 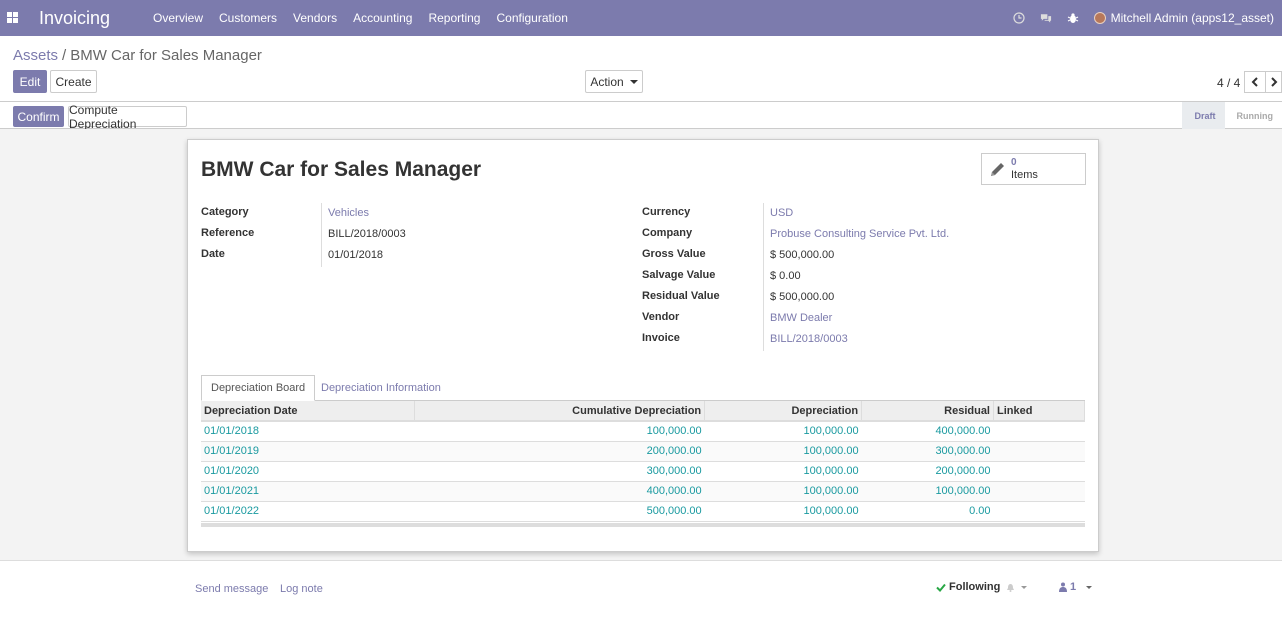 What do you see at coordinates (74, 18) in the screenshot?
I see `app-name: Invoicing` at bounding box center [74, 18].